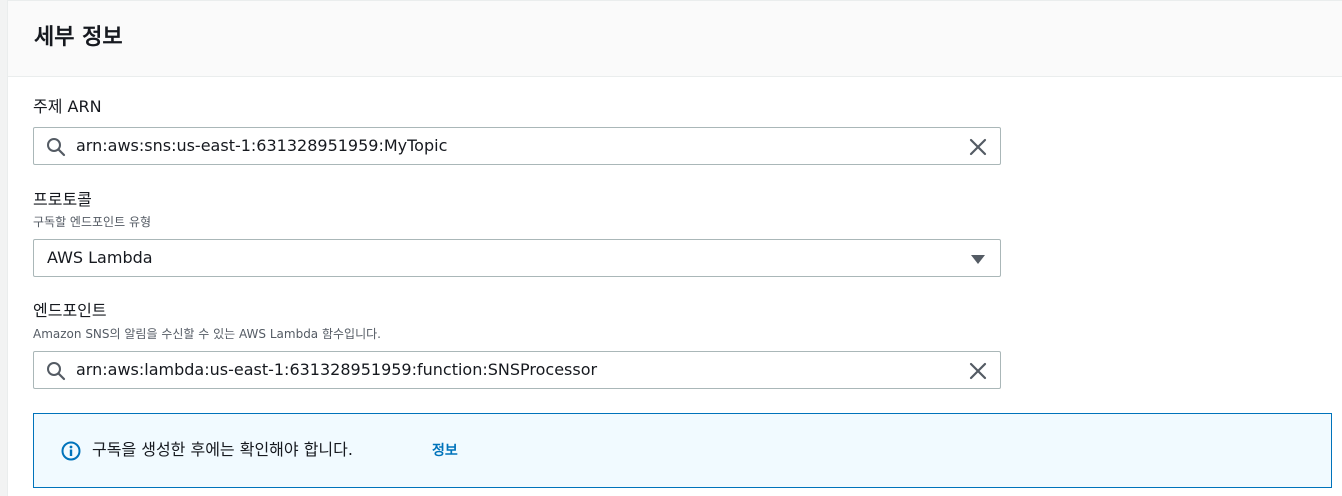  I want to click on protocol-select: AWS Lambda, so click(517, 258).